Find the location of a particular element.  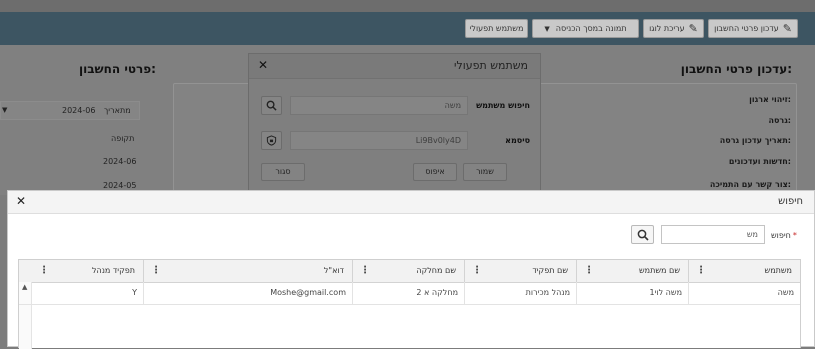

column-label: משתמש is located at coordinates (778, 270).